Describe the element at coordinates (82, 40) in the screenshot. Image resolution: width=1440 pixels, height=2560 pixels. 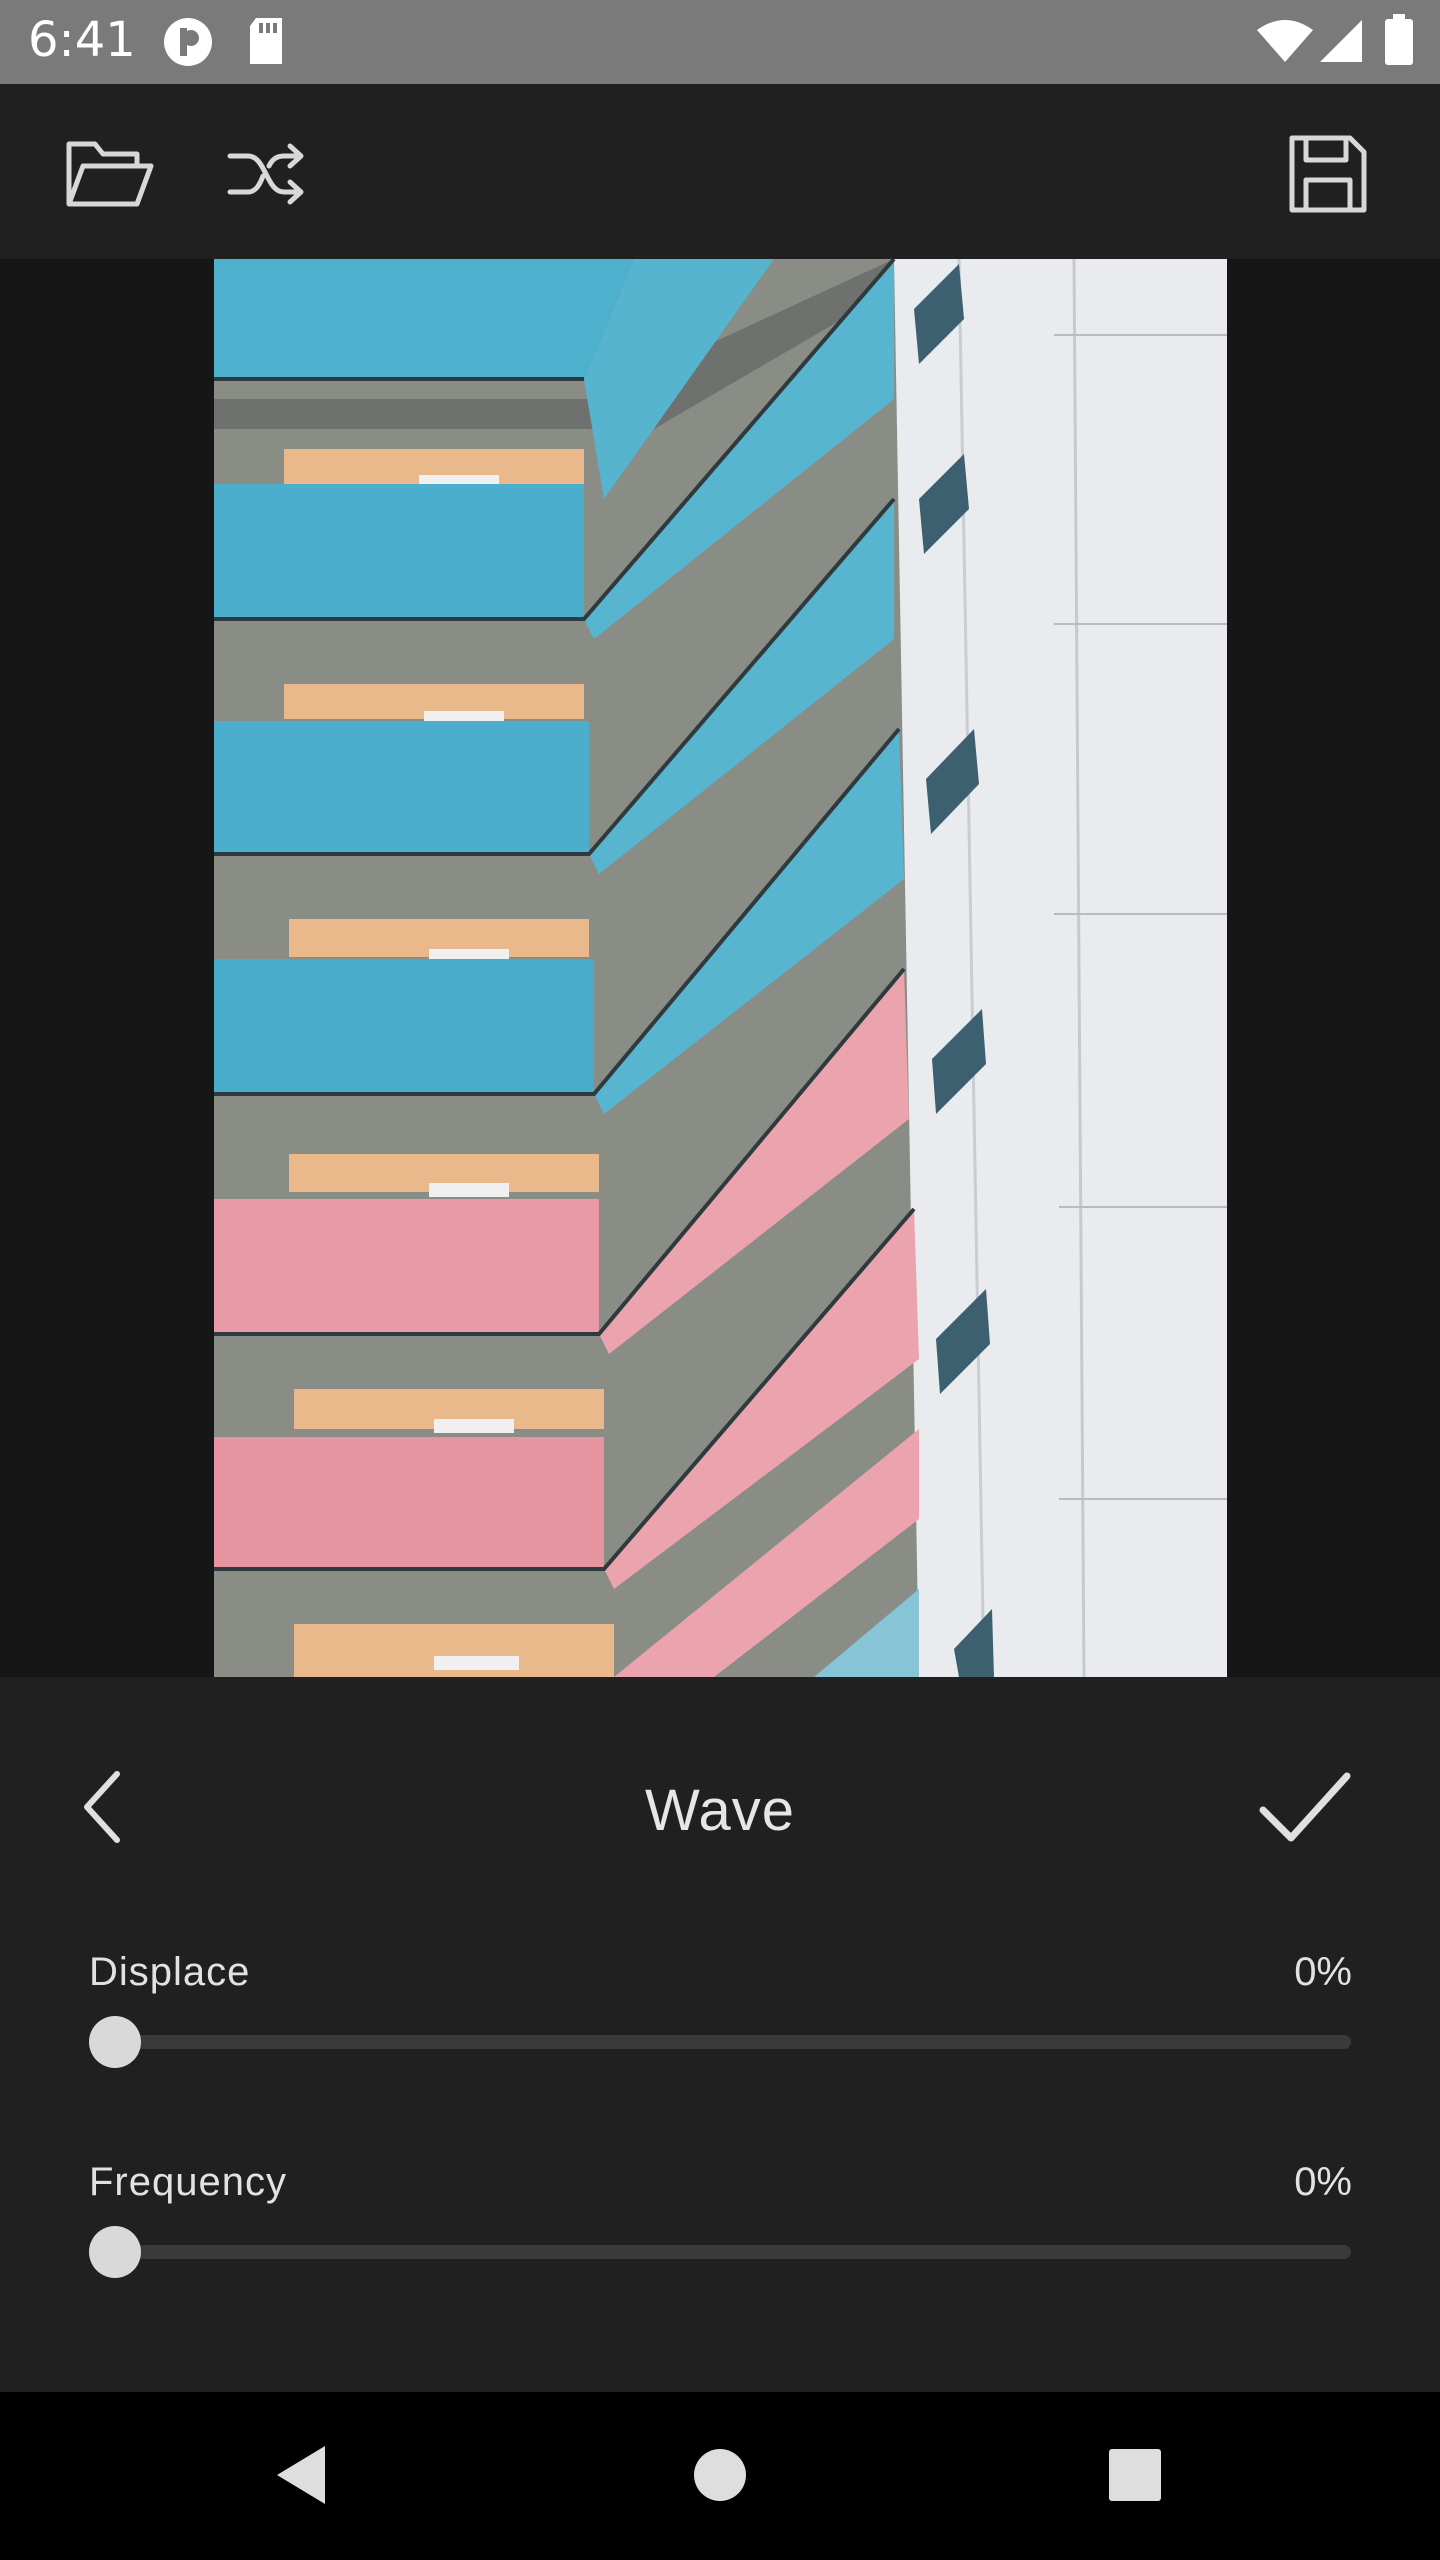
I see `status-time: 6:41` at that location.